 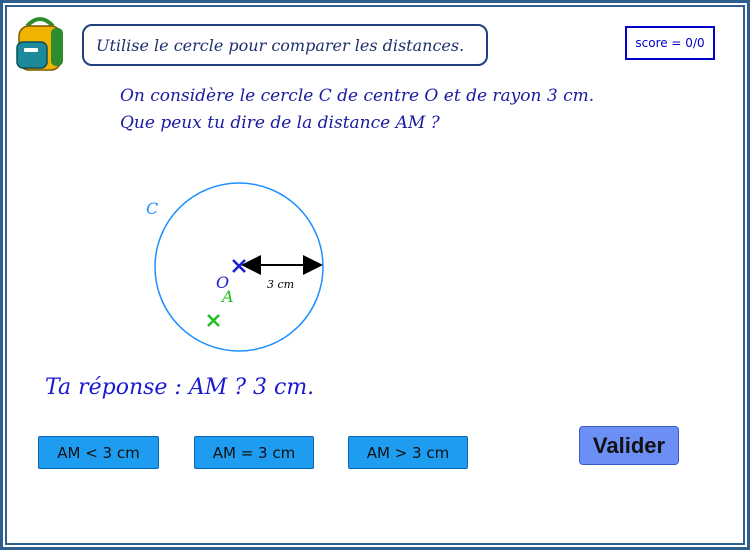 I want to click on answer-greater-button: AM > 3 cm, so click(x=408, y=452).